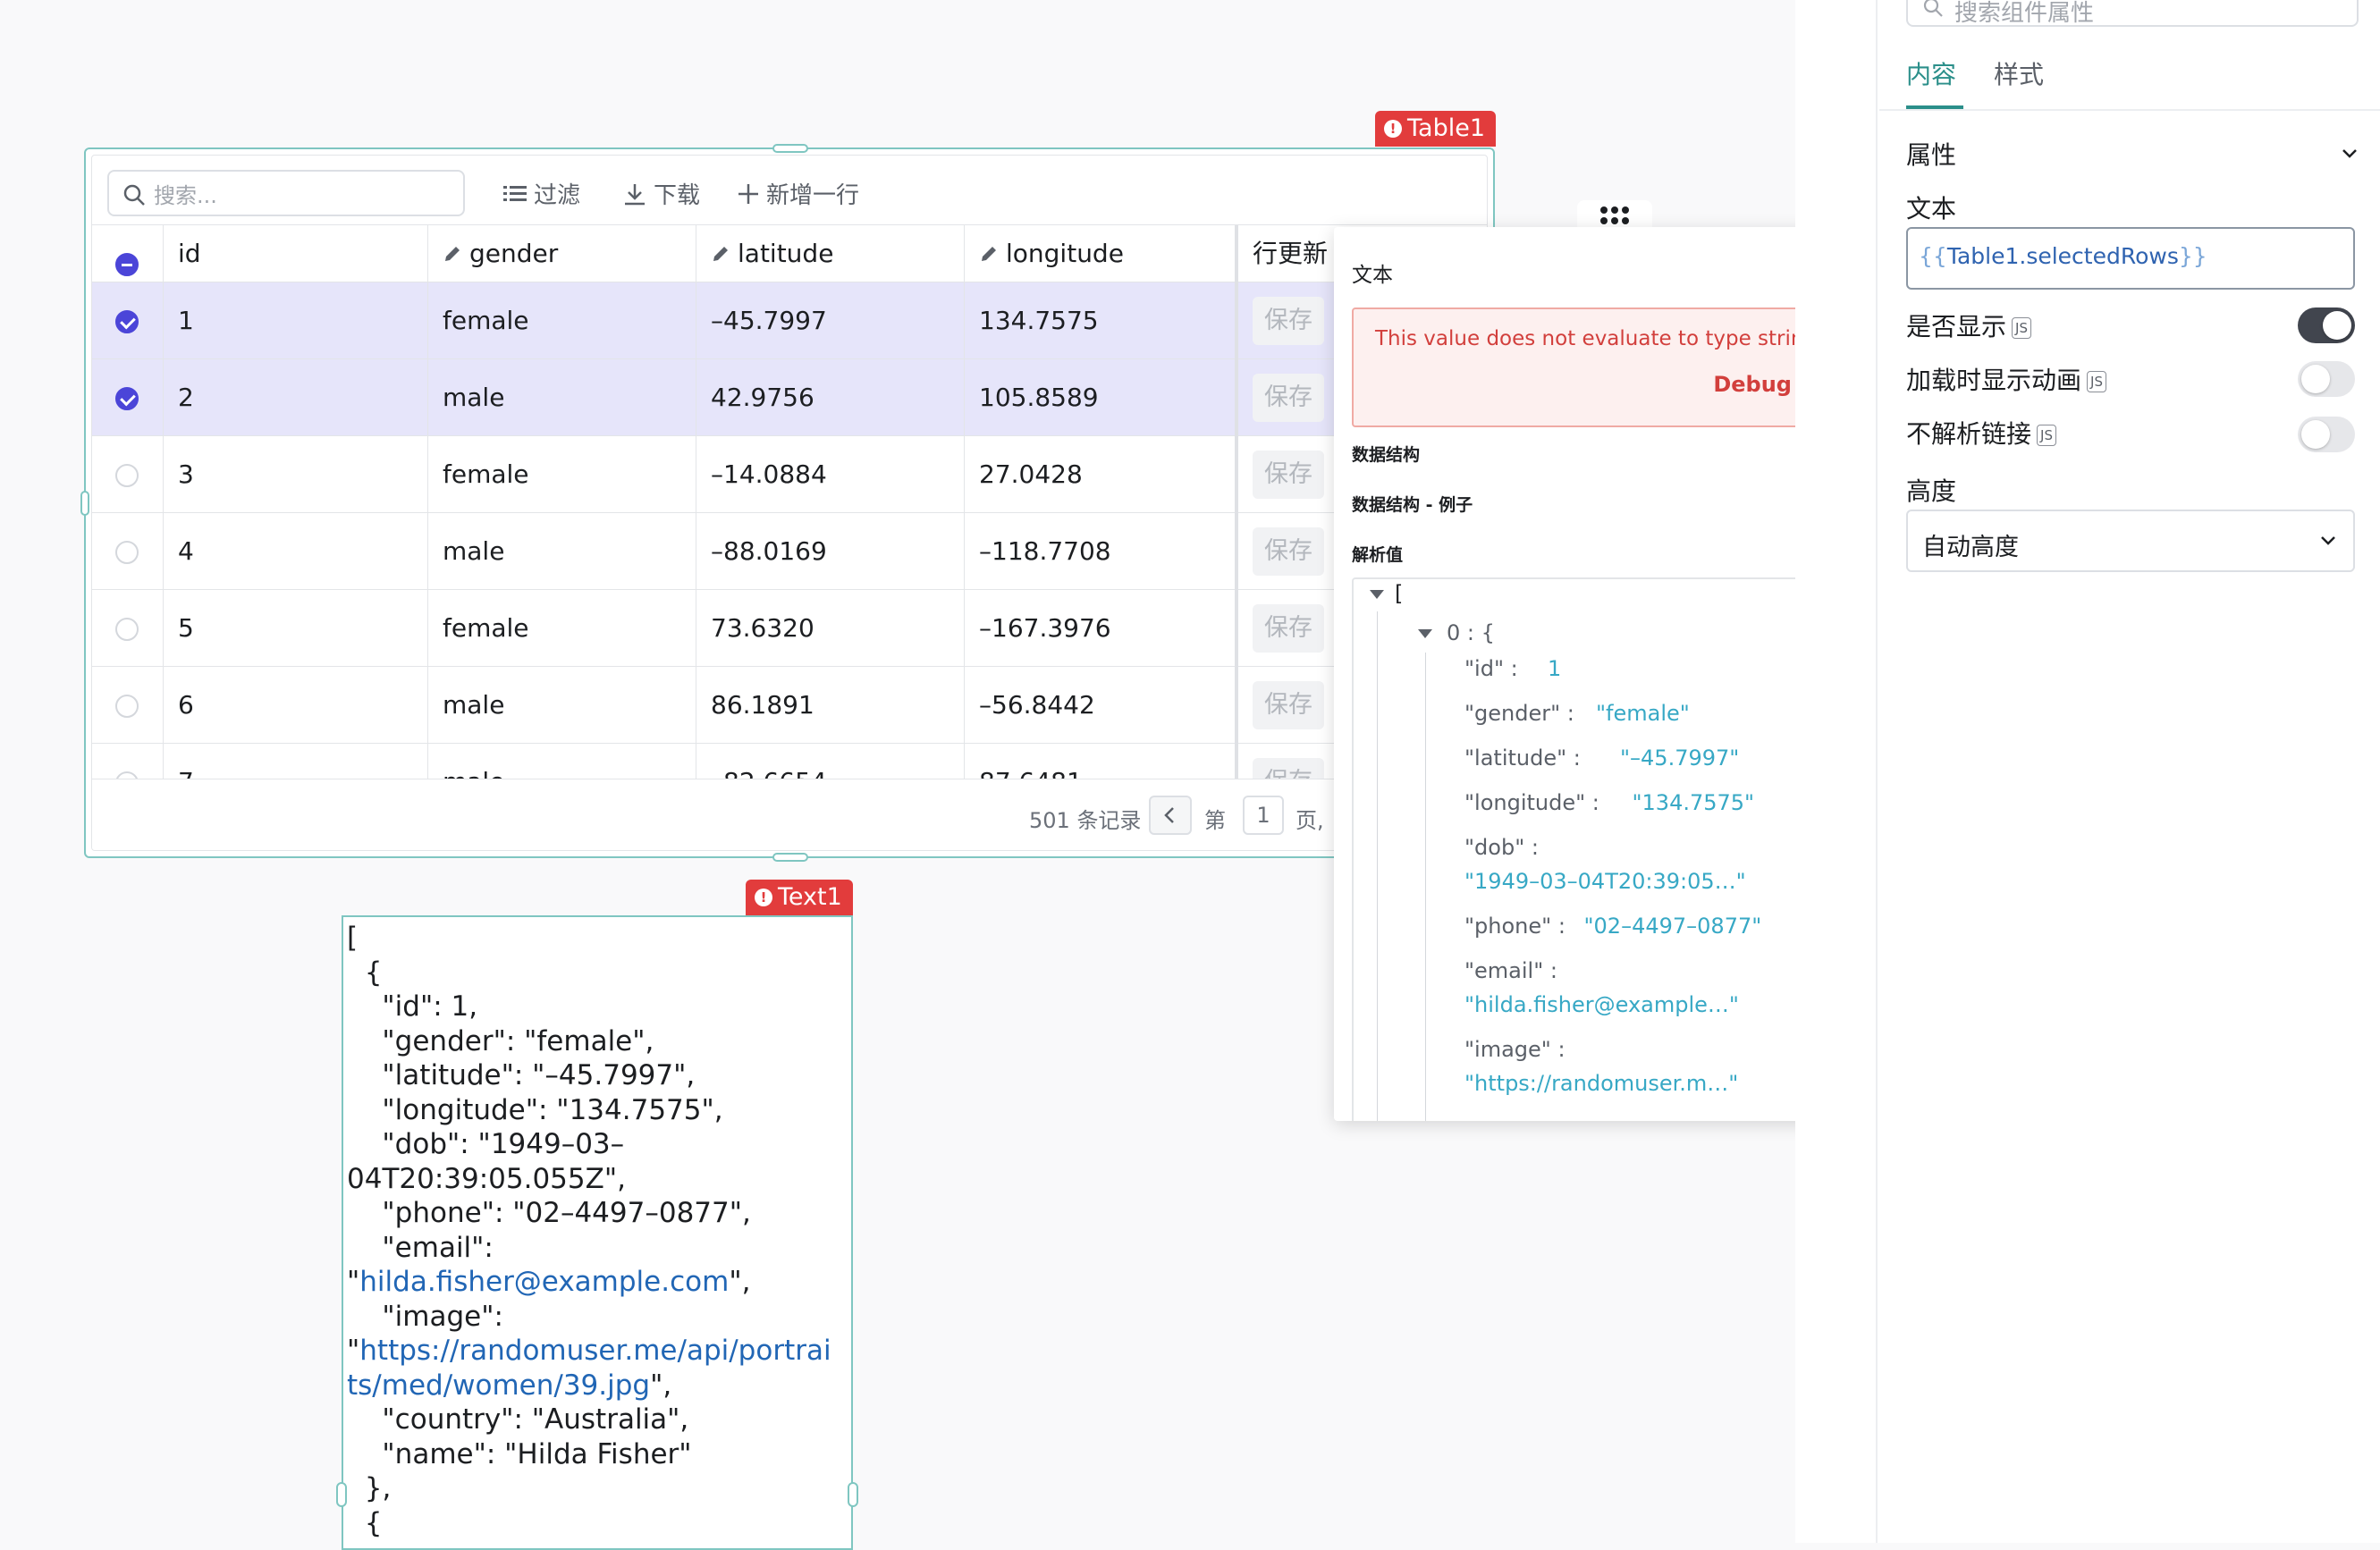  I want to click on visible-toggle, so click(2326, 325).